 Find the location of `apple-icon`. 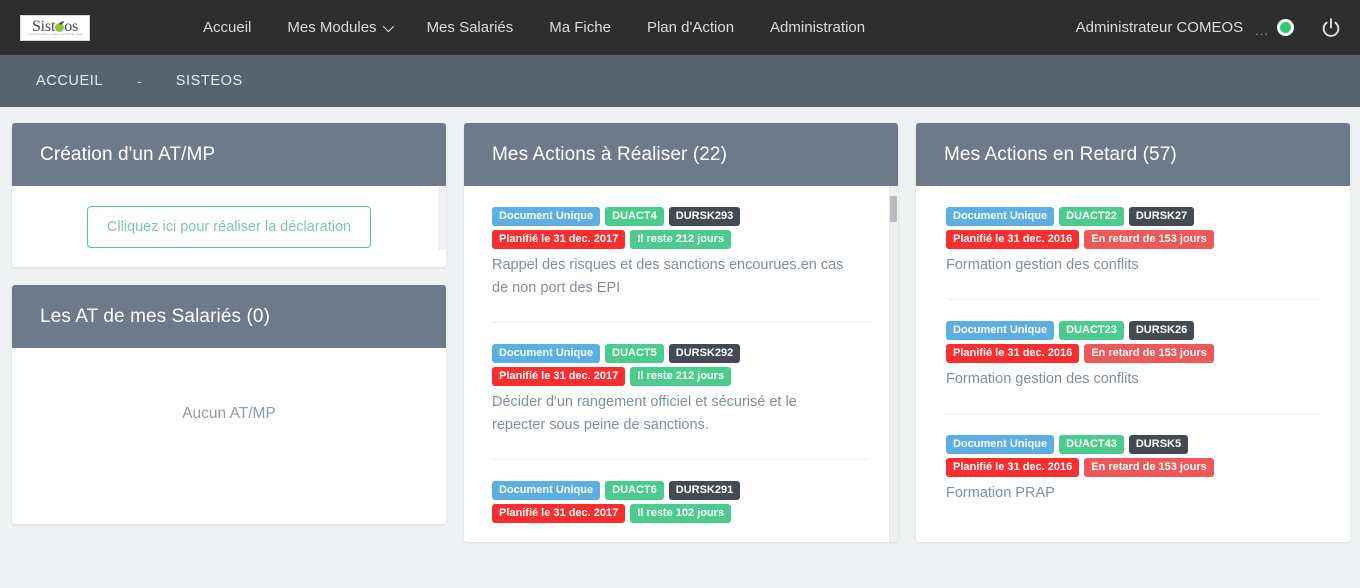

apple-icon is located at coordinates (60, 27).